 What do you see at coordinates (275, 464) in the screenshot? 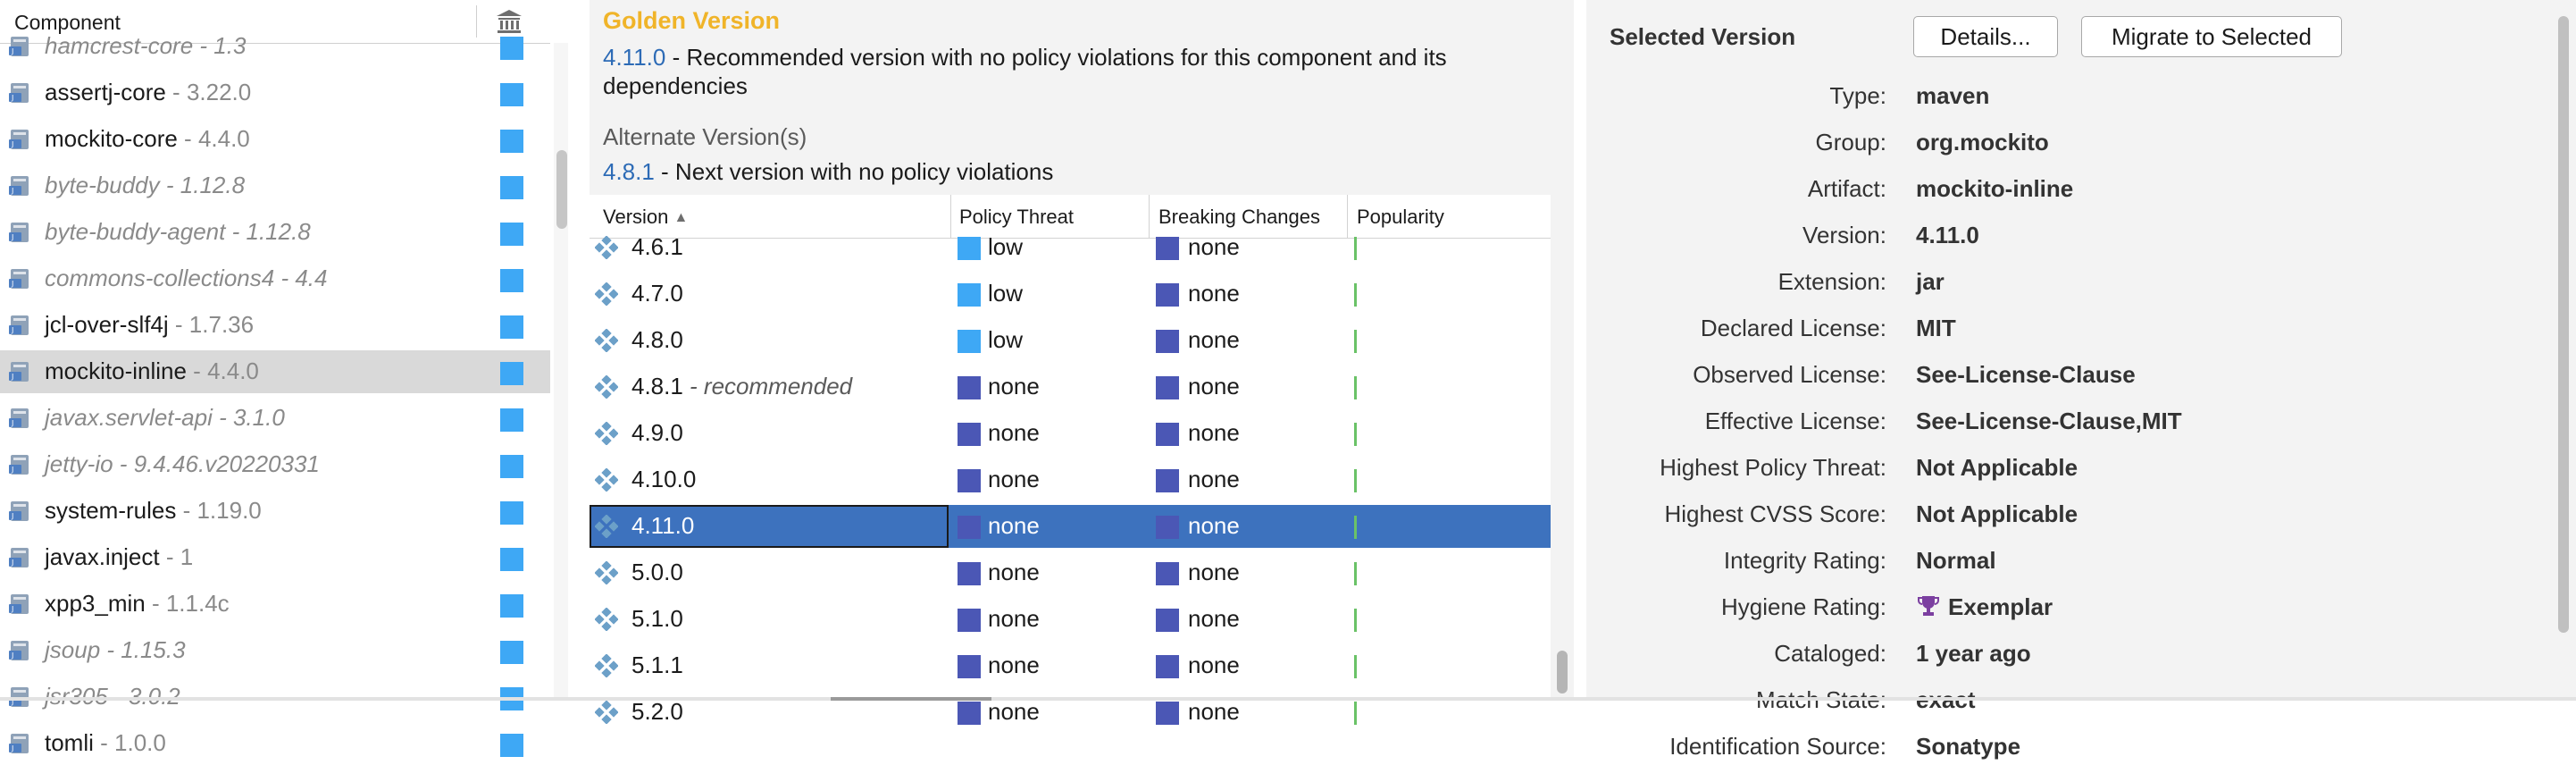
I see `component-row: Jjetty-io - 9.4.46.v20220331` at bounding box center [275, 464].